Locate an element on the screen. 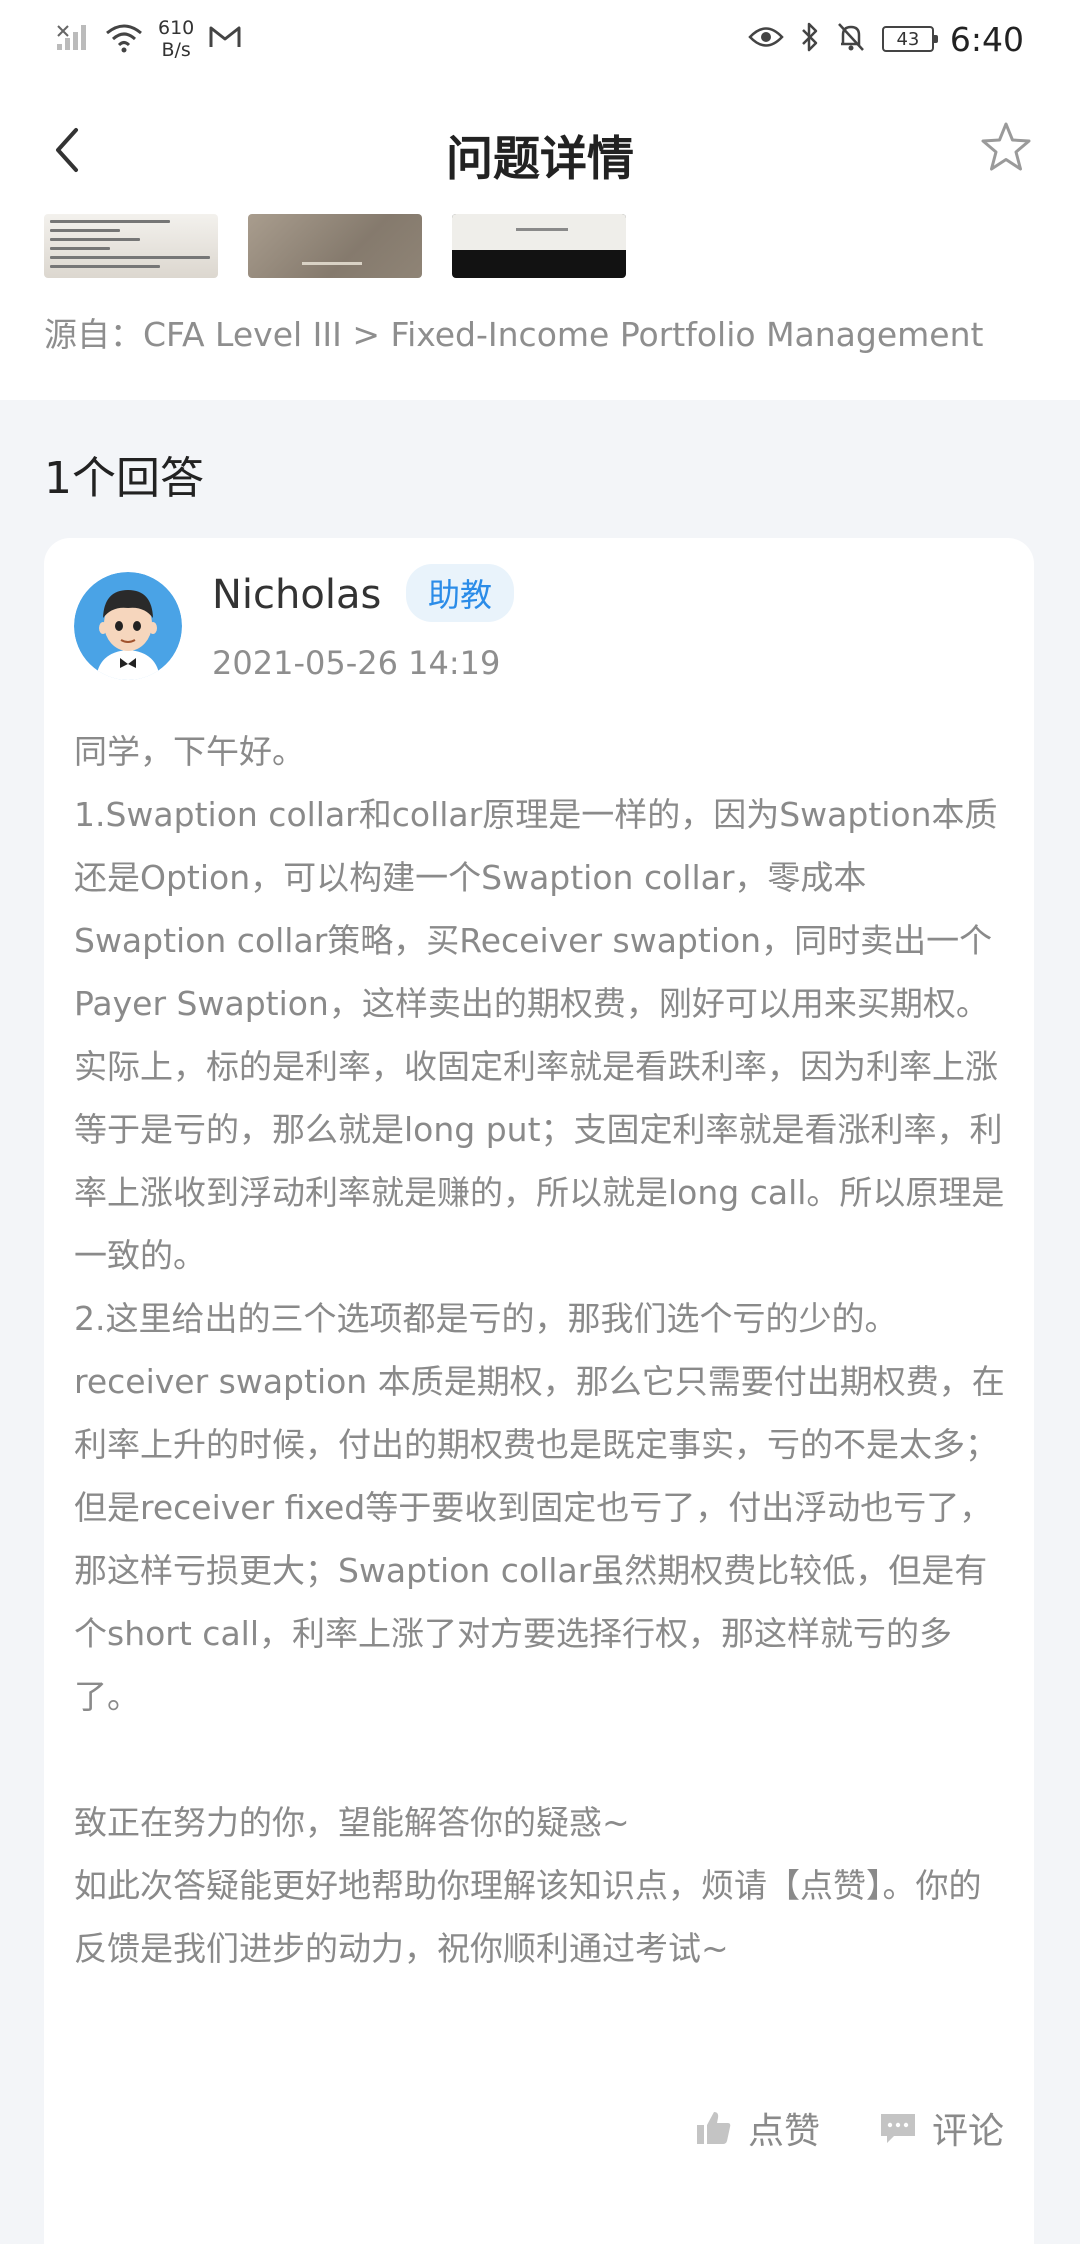  network-speed: 610 B/s is located at coordinates (176, 39).